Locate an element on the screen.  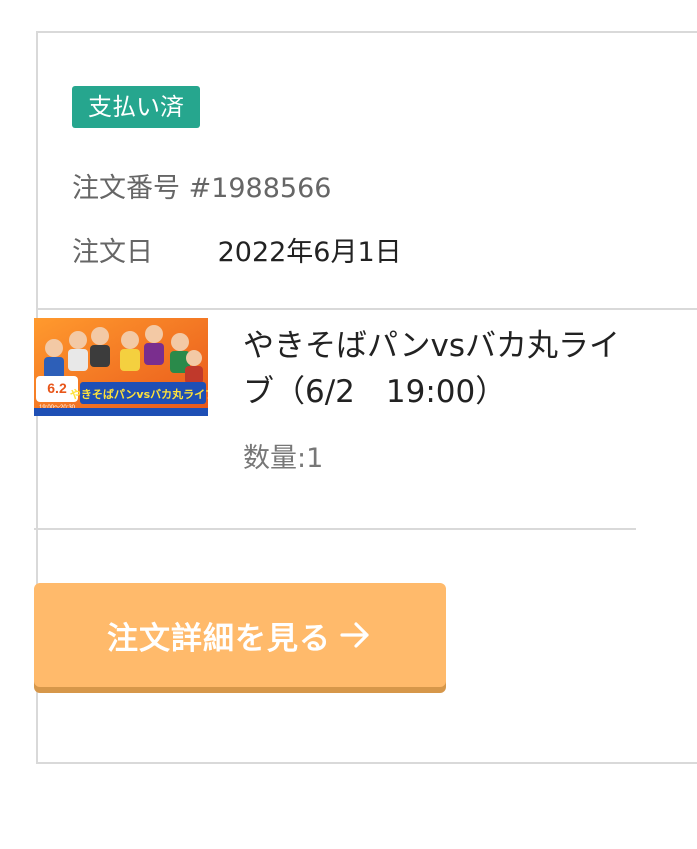
status-badge: 支払い済 is located at coordinates (136, 107).